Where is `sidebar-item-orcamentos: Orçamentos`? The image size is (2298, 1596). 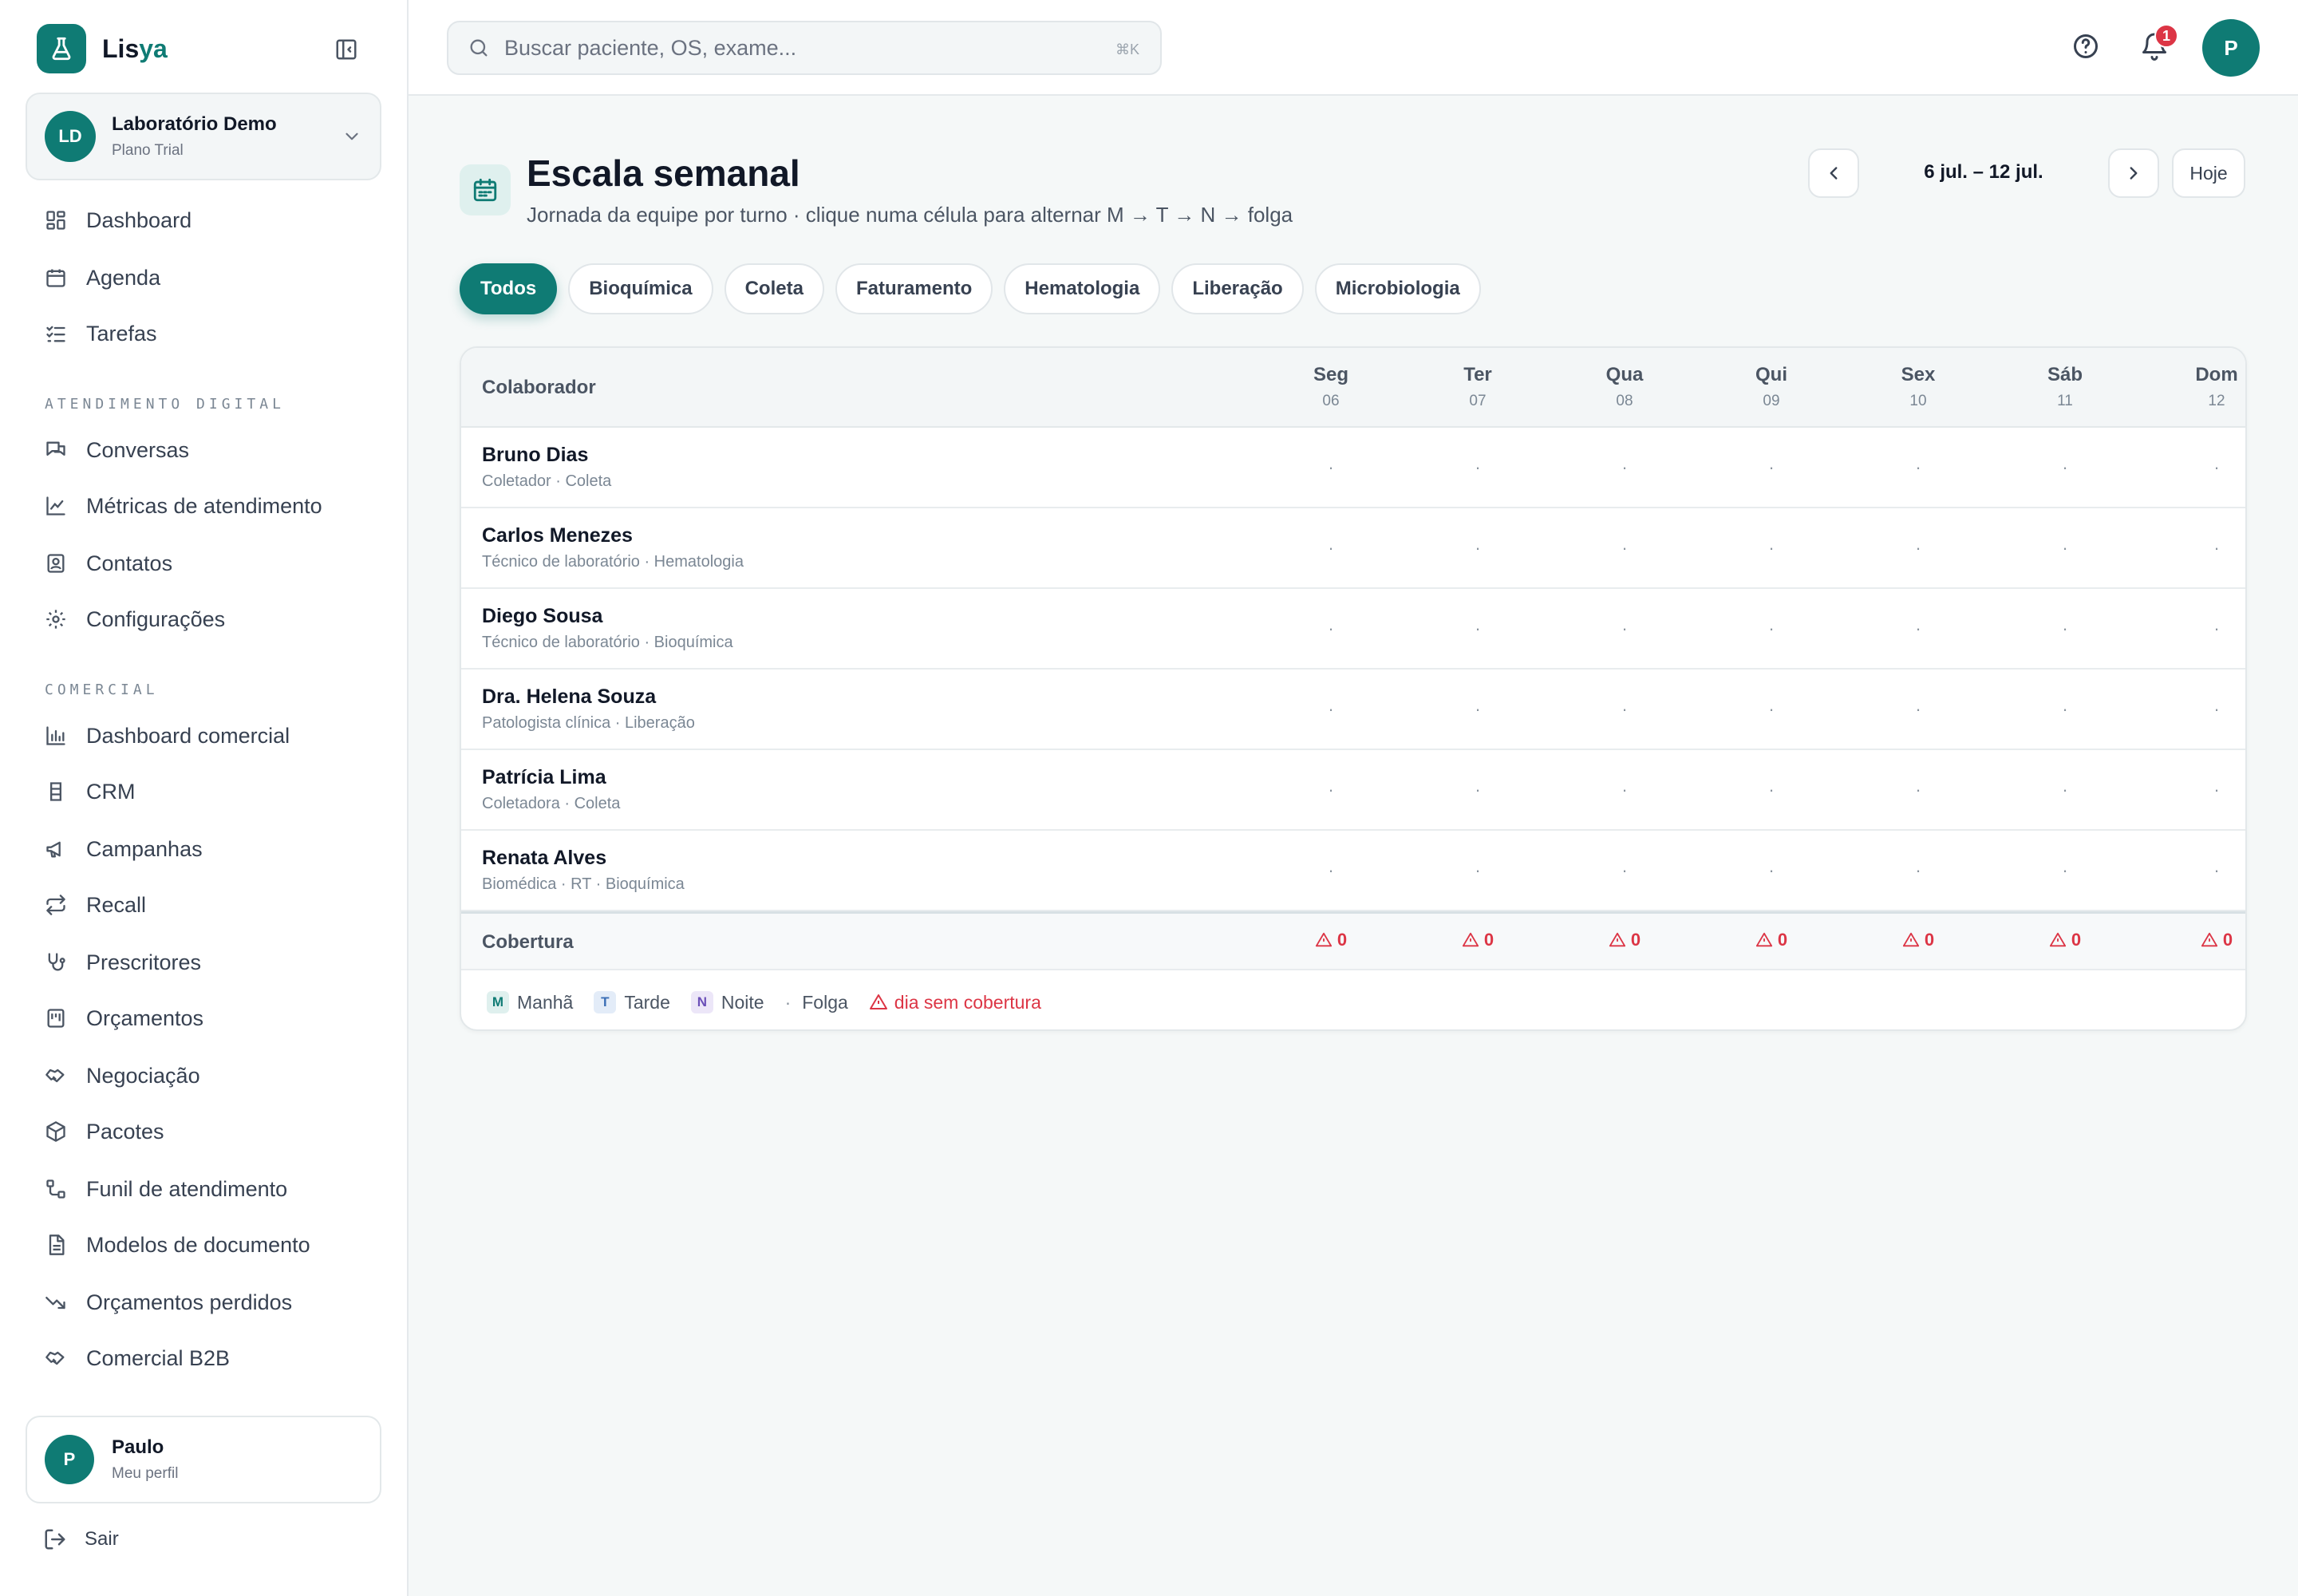 sidebar-item-orcamentos: Orçamentos is located at coordinates (123, 1018).